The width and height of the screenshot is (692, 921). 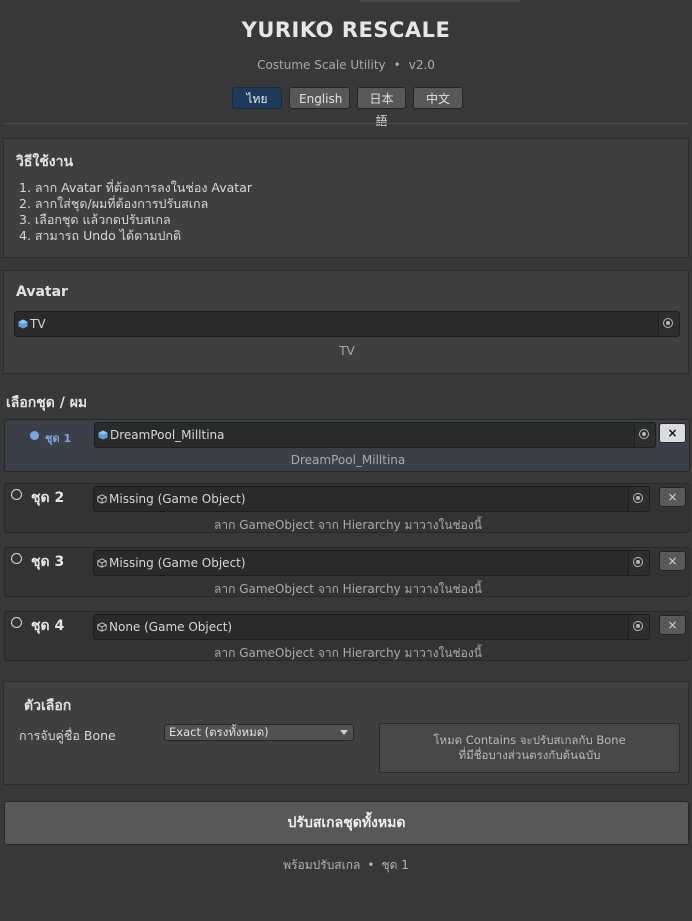 What do you see at coordinates (322, 865) in the screenshot?
I see `status-ready-text: พร้อมปรับสเกล` at bounding box center [322, 865].